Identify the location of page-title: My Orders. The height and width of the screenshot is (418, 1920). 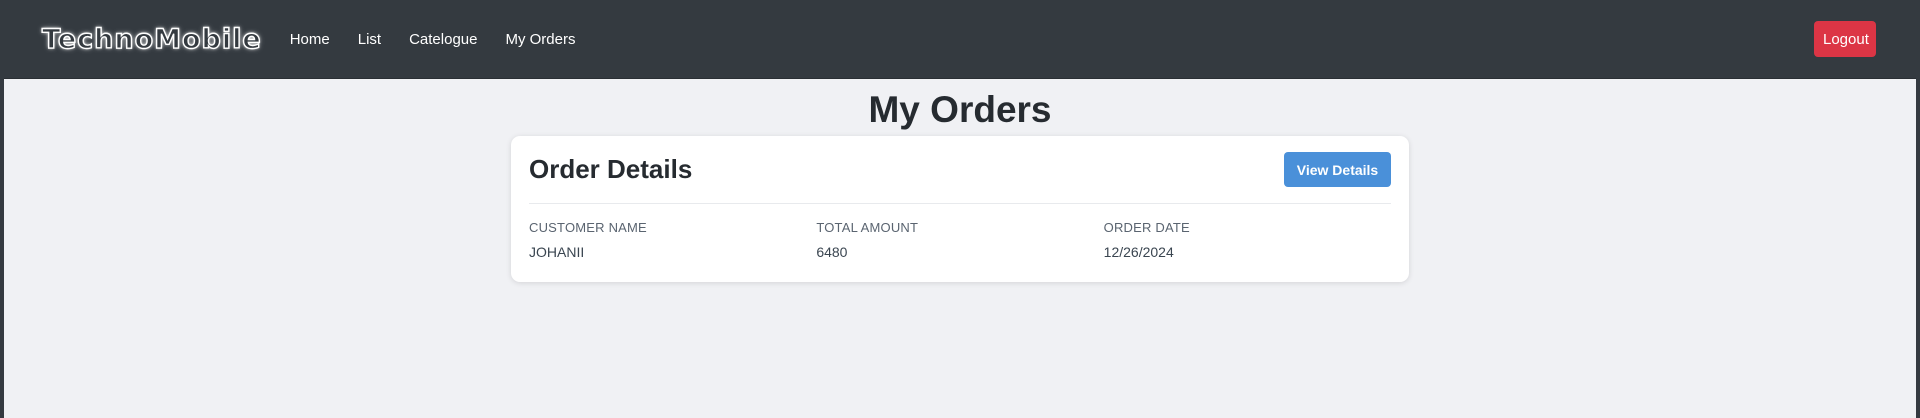
(960, 109).